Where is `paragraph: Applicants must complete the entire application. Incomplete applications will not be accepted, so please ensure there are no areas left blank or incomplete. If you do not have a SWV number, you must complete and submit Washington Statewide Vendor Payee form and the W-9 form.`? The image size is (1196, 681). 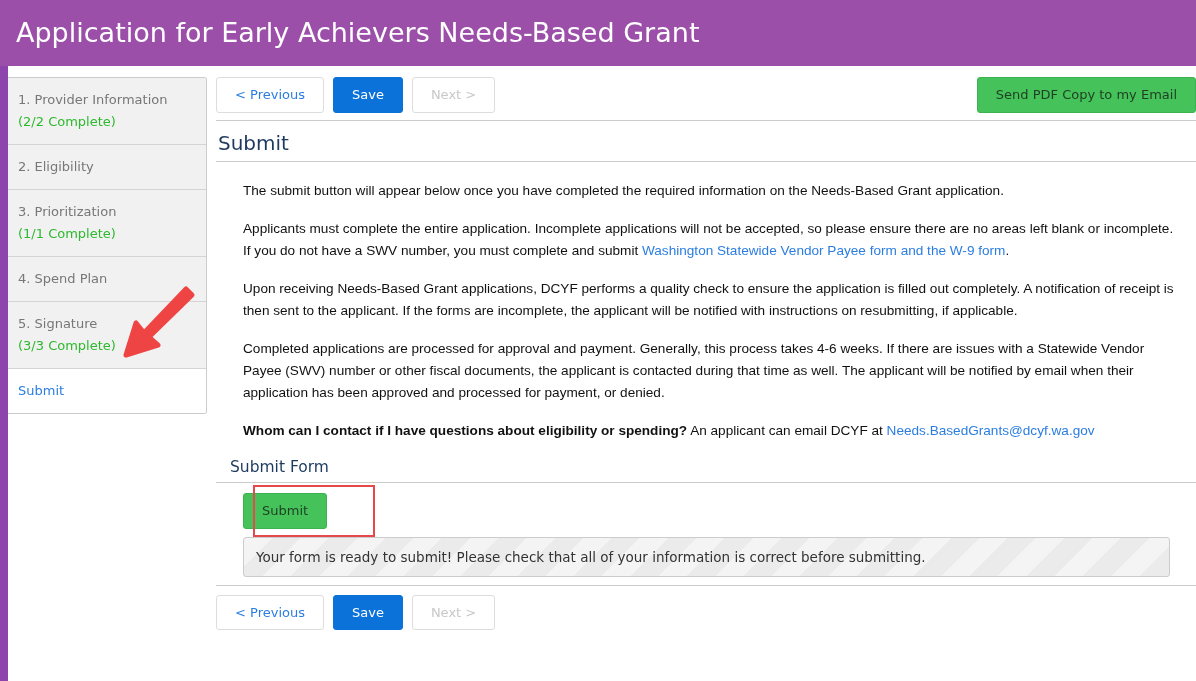 paragraph: Applicants must complete the entire application. Incomplete applications will not be accepted, so please ensure there are no areas left blank or incomplete. If you do not have a SWV number, you must complete and submit Washington Statewide Vendor Payee form and the W-9 form. is located at coordinates (709, 239).